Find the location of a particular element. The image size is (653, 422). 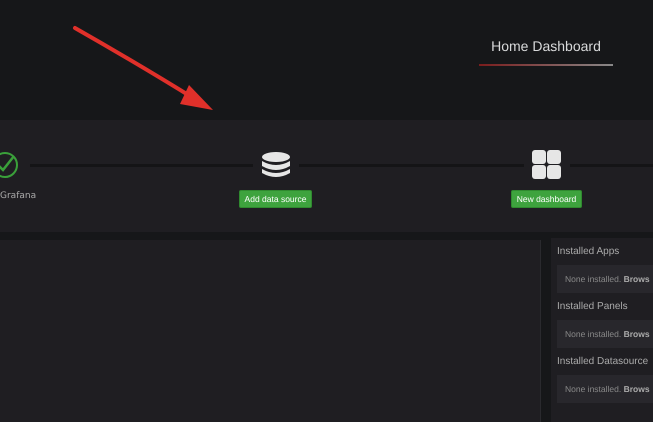

database-icon is located at coordinates (275, 165).